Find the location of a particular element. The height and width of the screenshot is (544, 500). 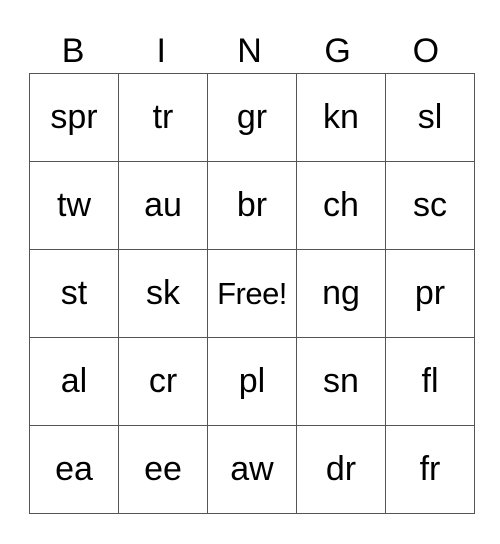

header-letter-n: N is located at coordinates (249, 51).